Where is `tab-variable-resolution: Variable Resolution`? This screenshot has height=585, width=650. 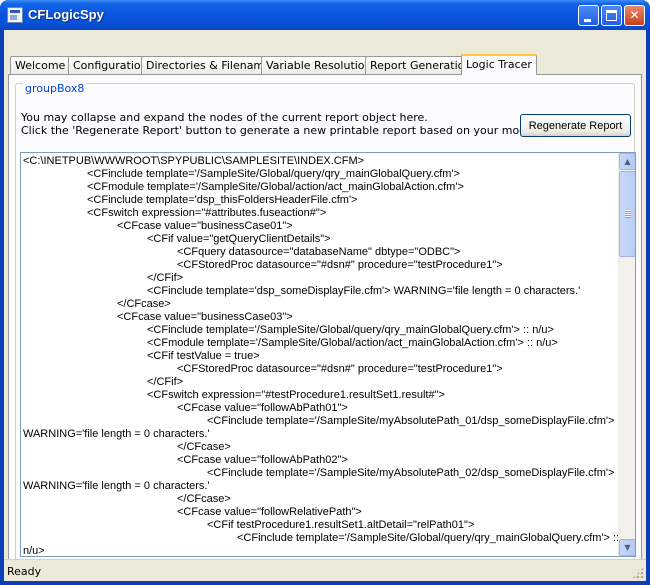
tab-variable-resolution: Variable Resolution is located at coordinates (319, 65).